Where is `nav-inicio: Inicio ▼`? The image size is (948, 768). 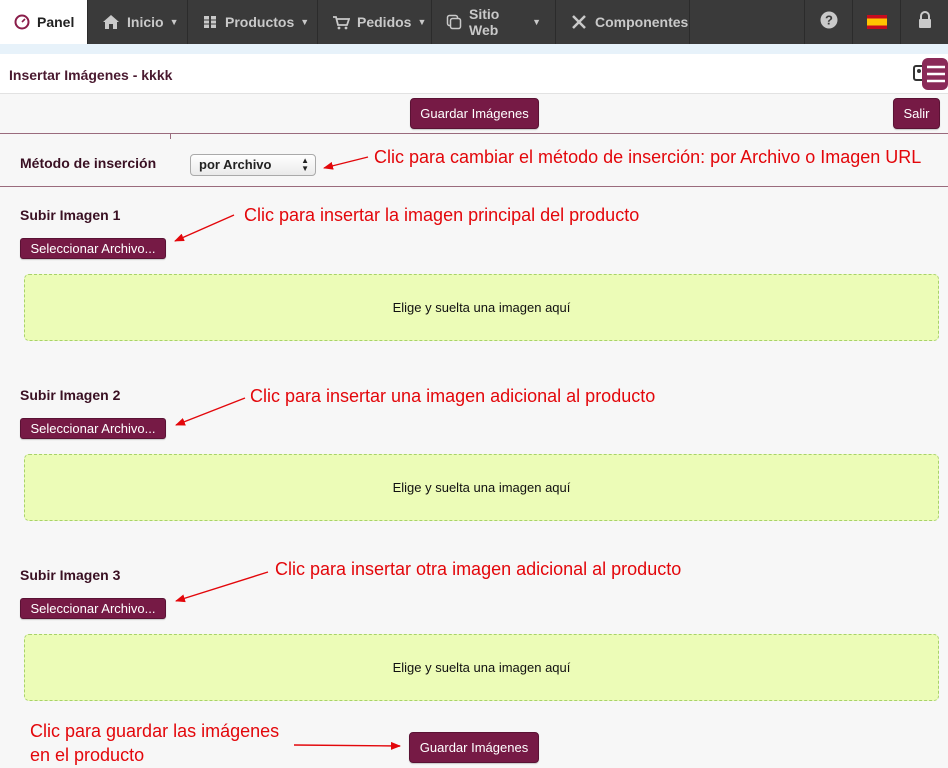 nav-inicio: Inicio ▼ is located at coordinates (138, 22).